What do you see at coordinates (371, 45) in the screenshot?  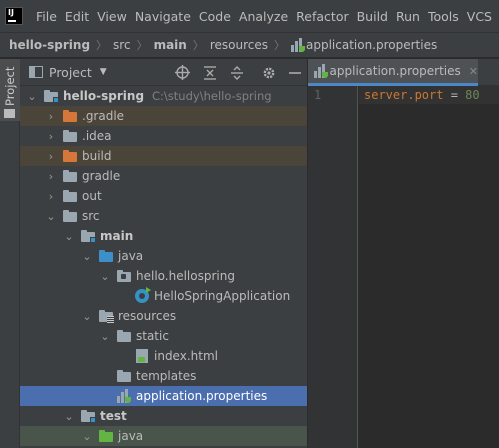 I see `breadcrumb-file: application.properties` at bounding box center [371, 45].